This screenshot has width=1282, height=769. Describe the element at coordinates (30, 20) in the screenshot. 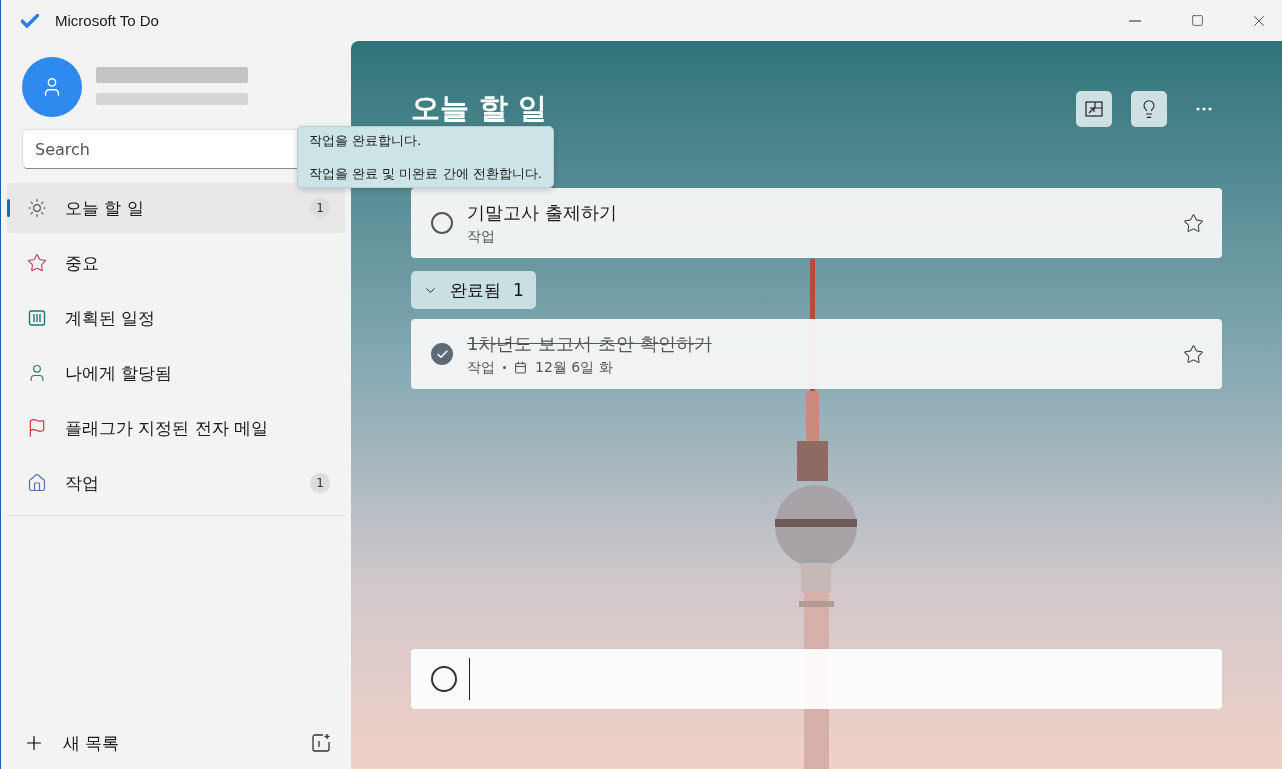

I see `app-logo-icon` at that location.